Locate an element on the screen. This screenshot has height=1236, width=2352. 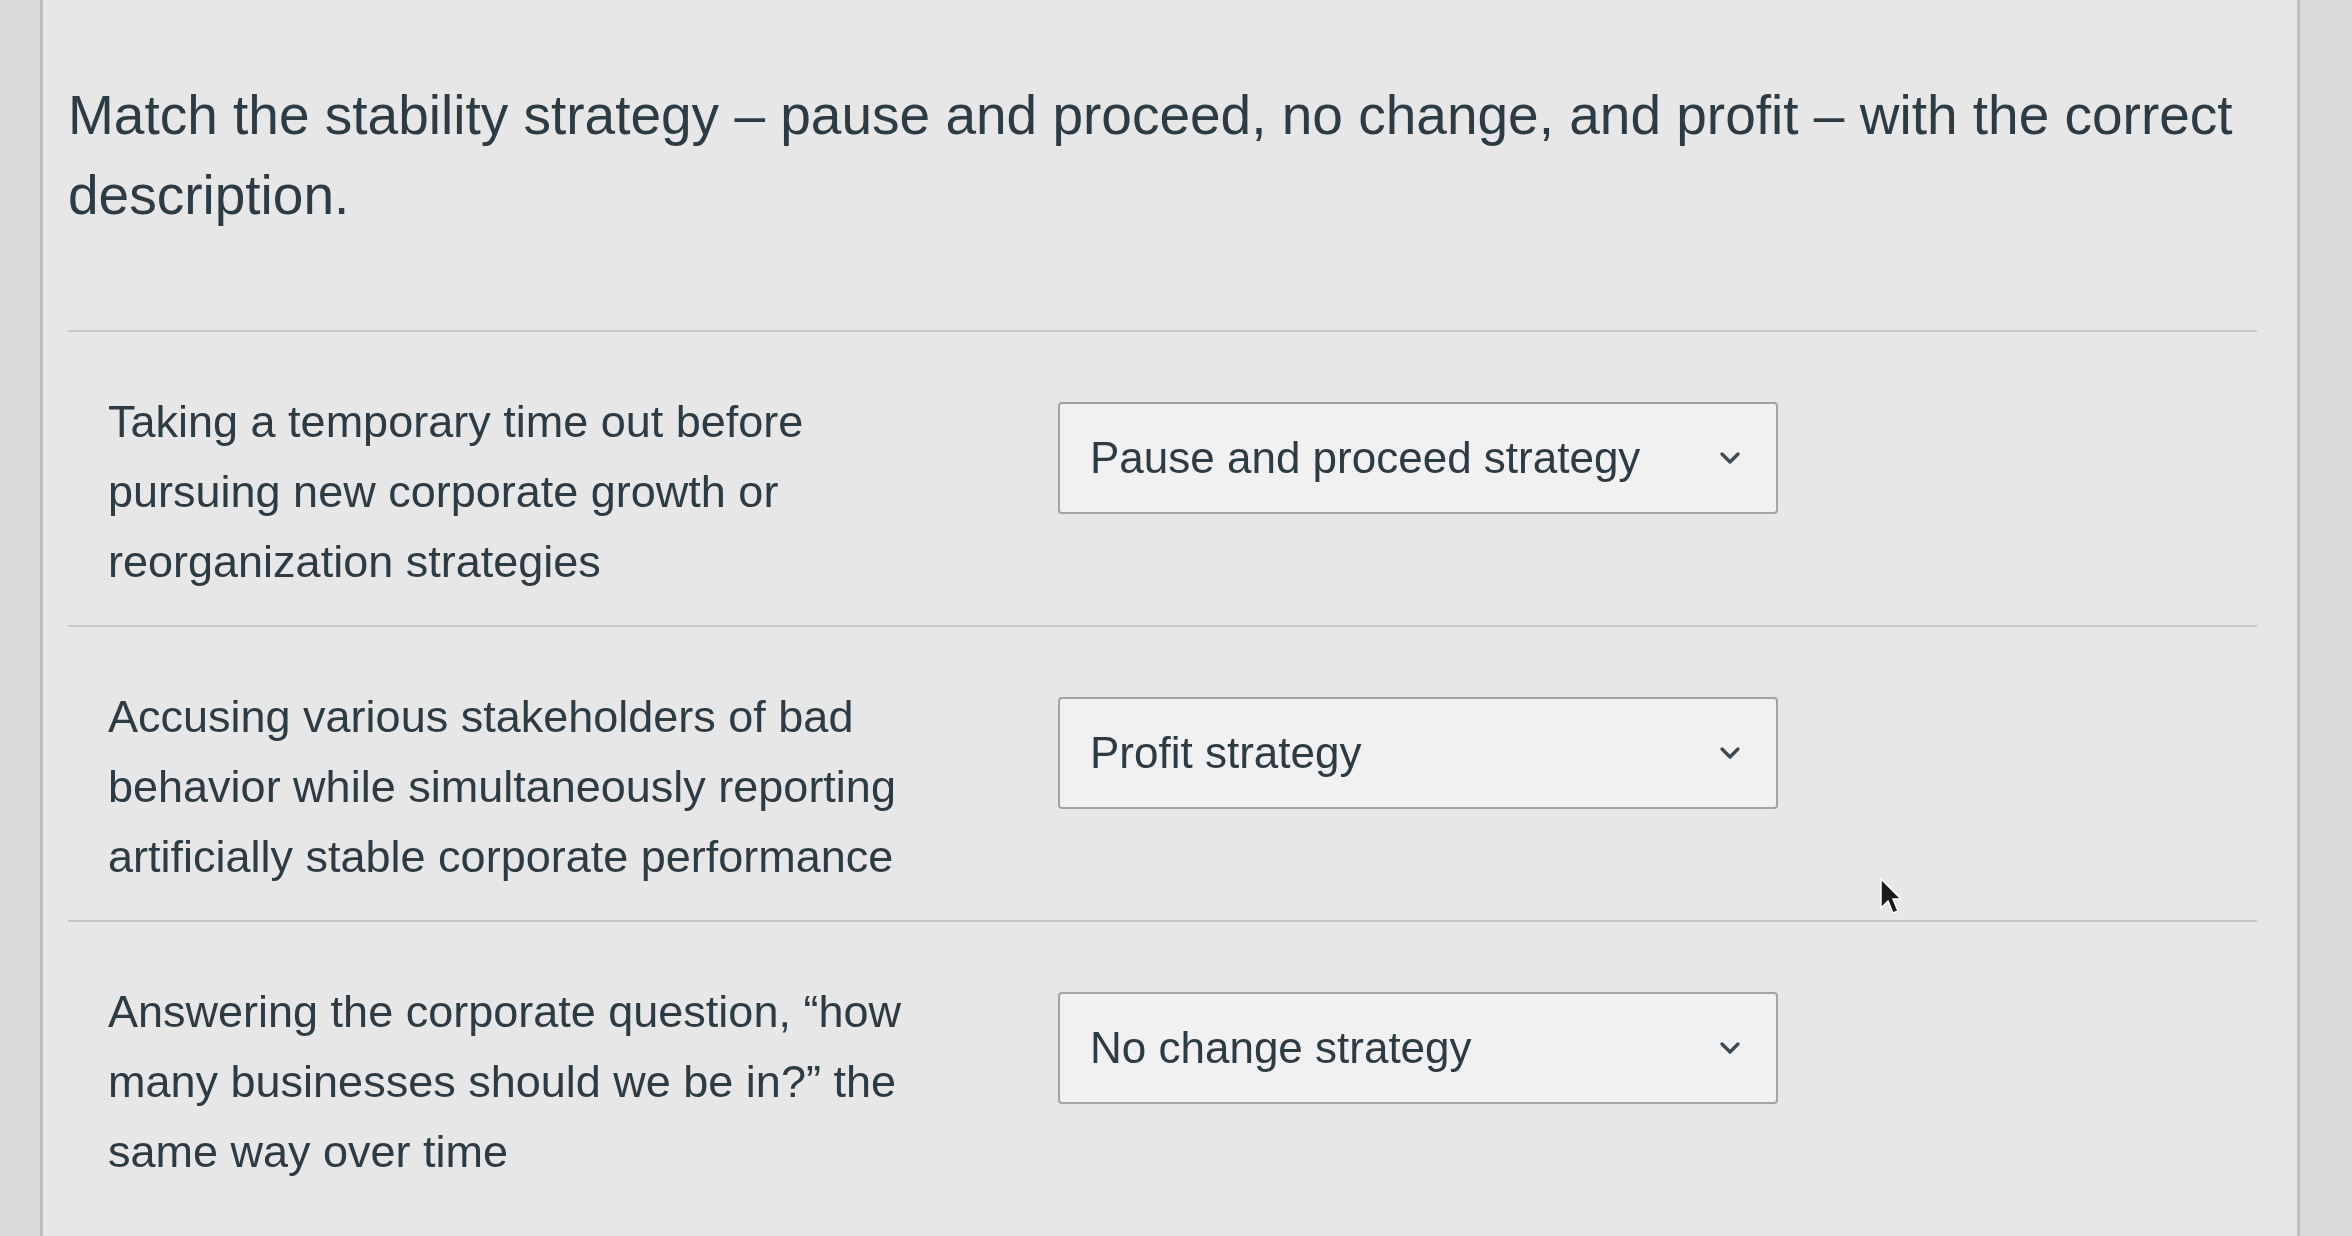
mouse-pointer-icon is located at coordinates (1891, 896).